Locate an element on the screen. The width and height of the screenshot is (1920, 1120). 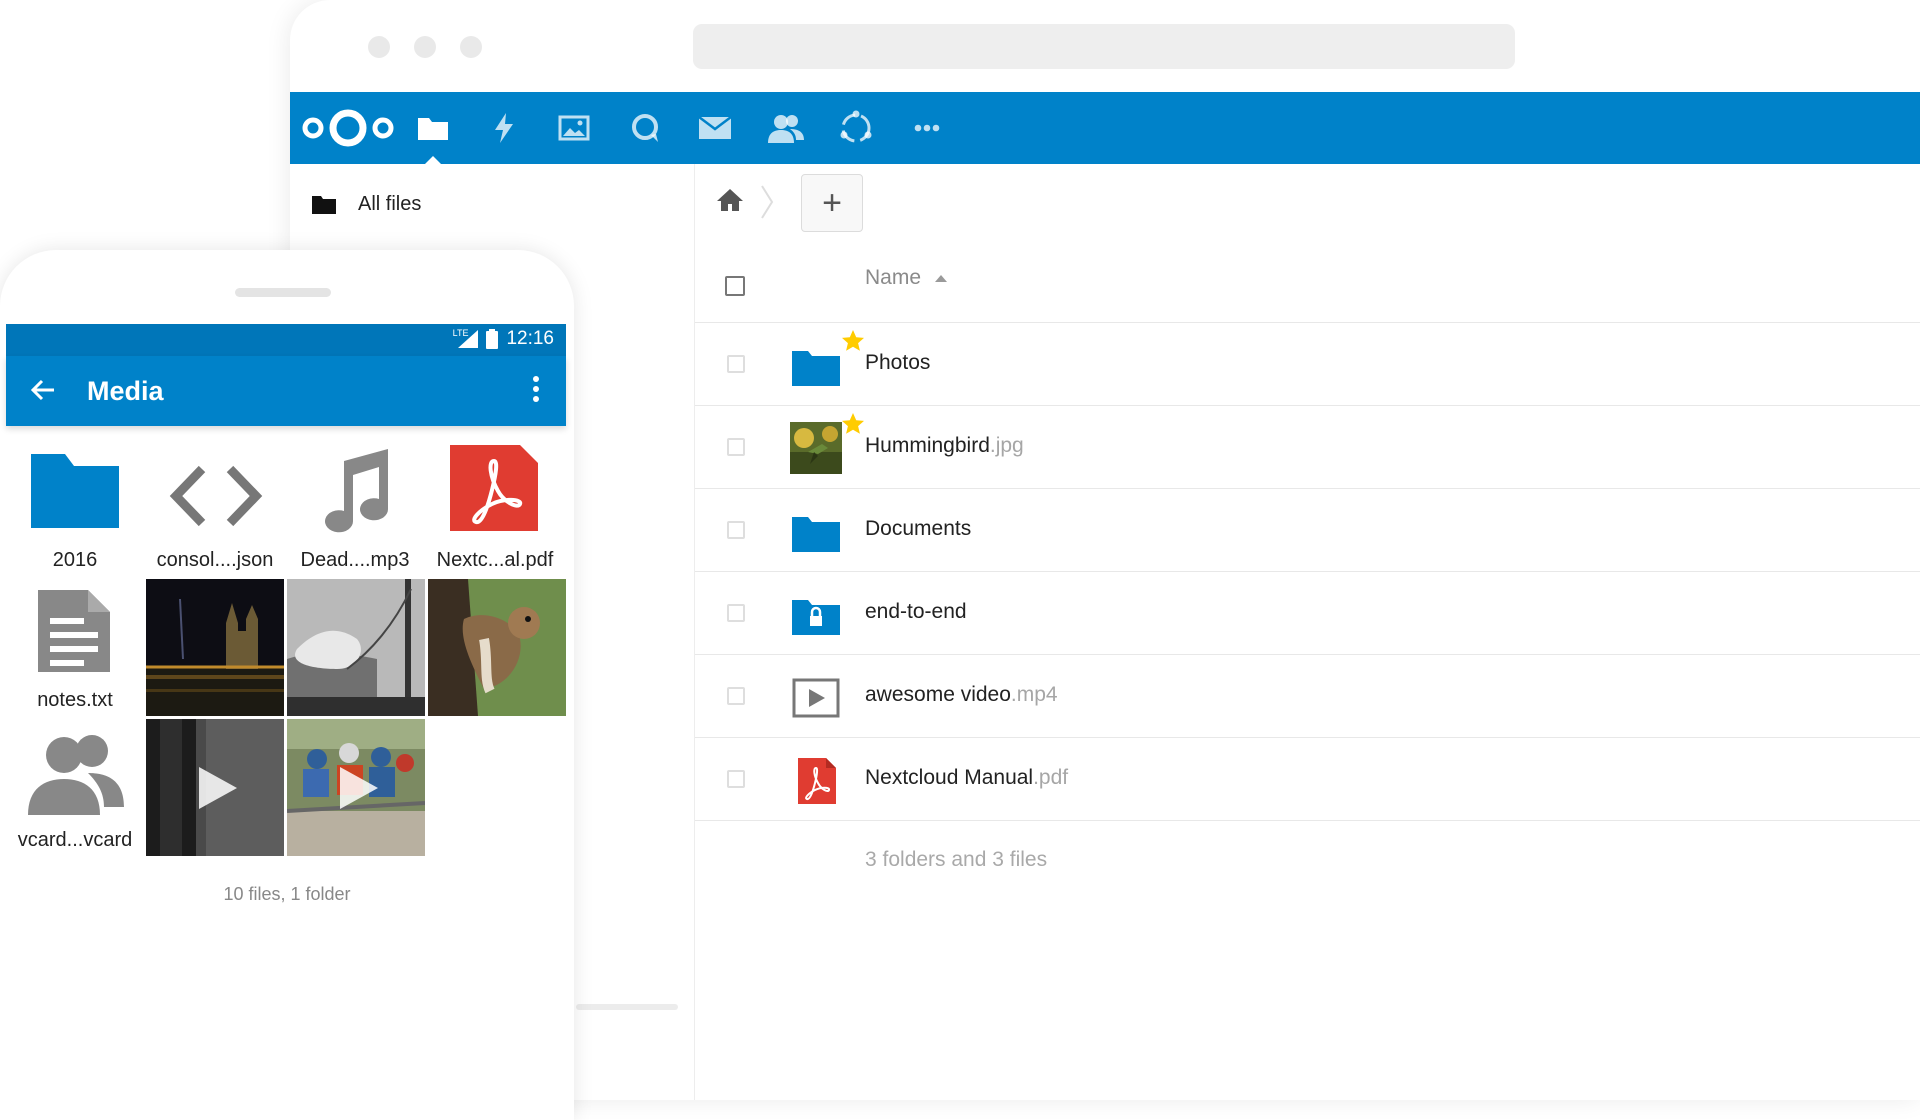
column-name-label: Name is located at coordinates (893, 277).